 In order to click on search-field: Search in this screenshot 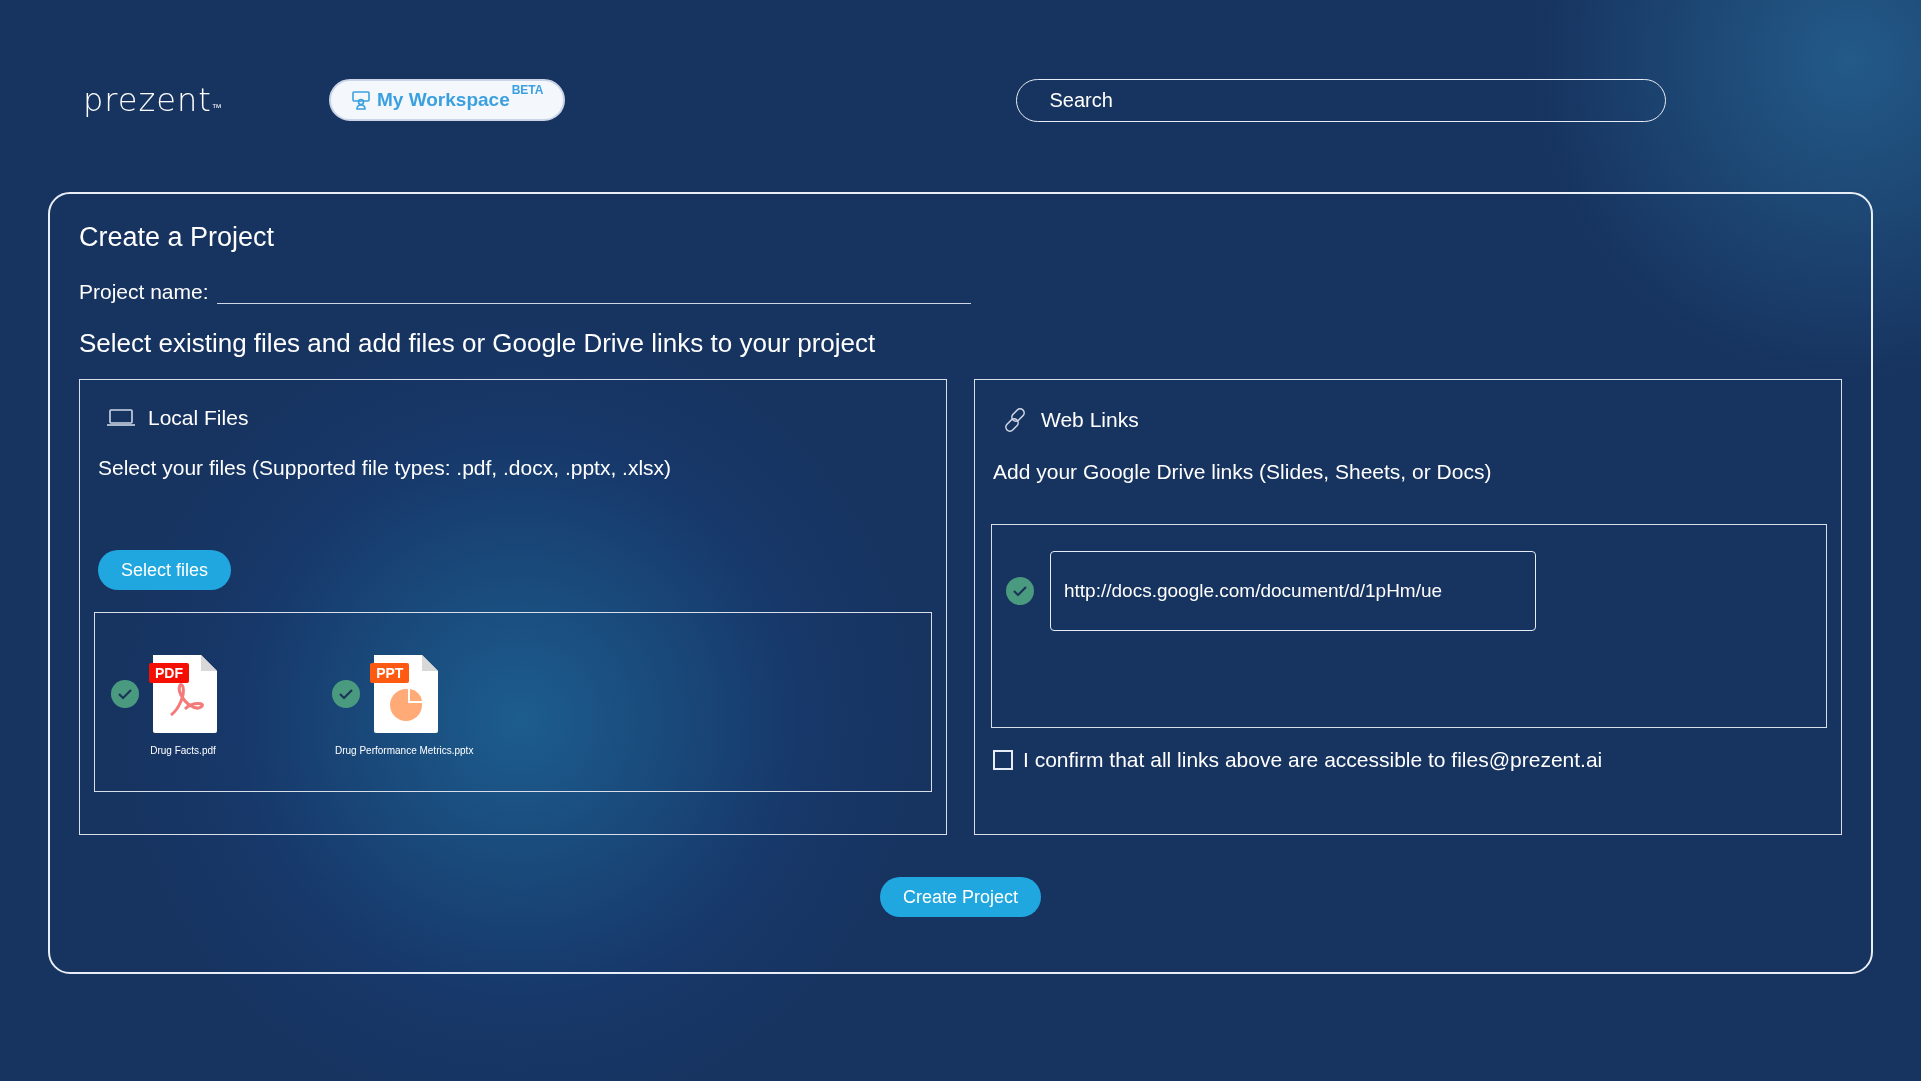, I will do `click(1341, 100)`.